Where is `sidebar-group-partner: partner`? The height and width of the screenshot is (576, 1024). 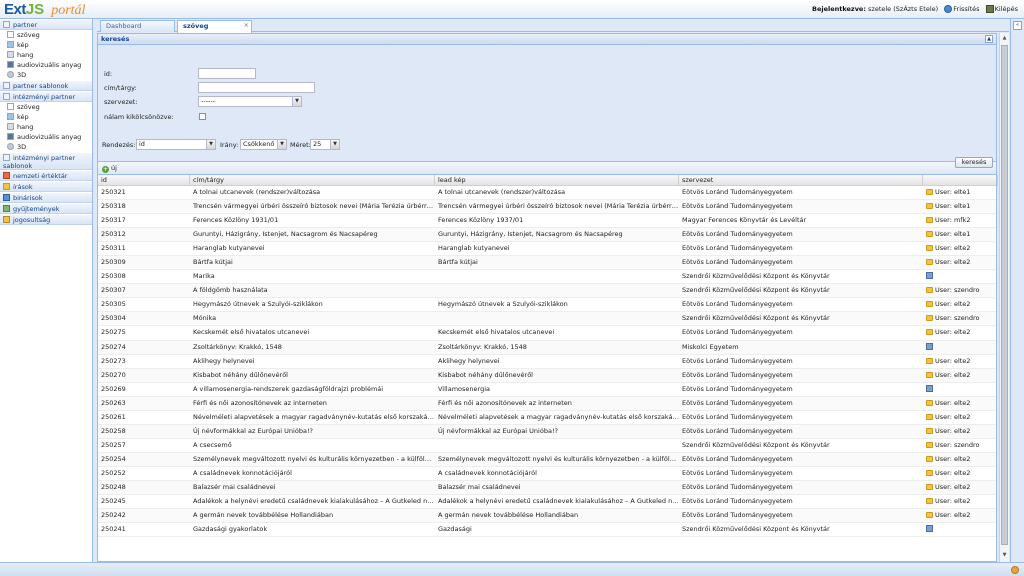
sidebar-group-partner: partner is located at coordinates (46, 24).